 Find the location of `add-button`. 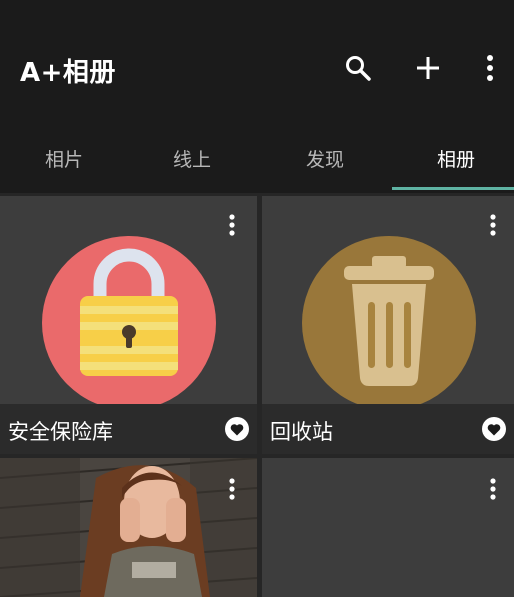

add-button is located at coordinates (428, 68).